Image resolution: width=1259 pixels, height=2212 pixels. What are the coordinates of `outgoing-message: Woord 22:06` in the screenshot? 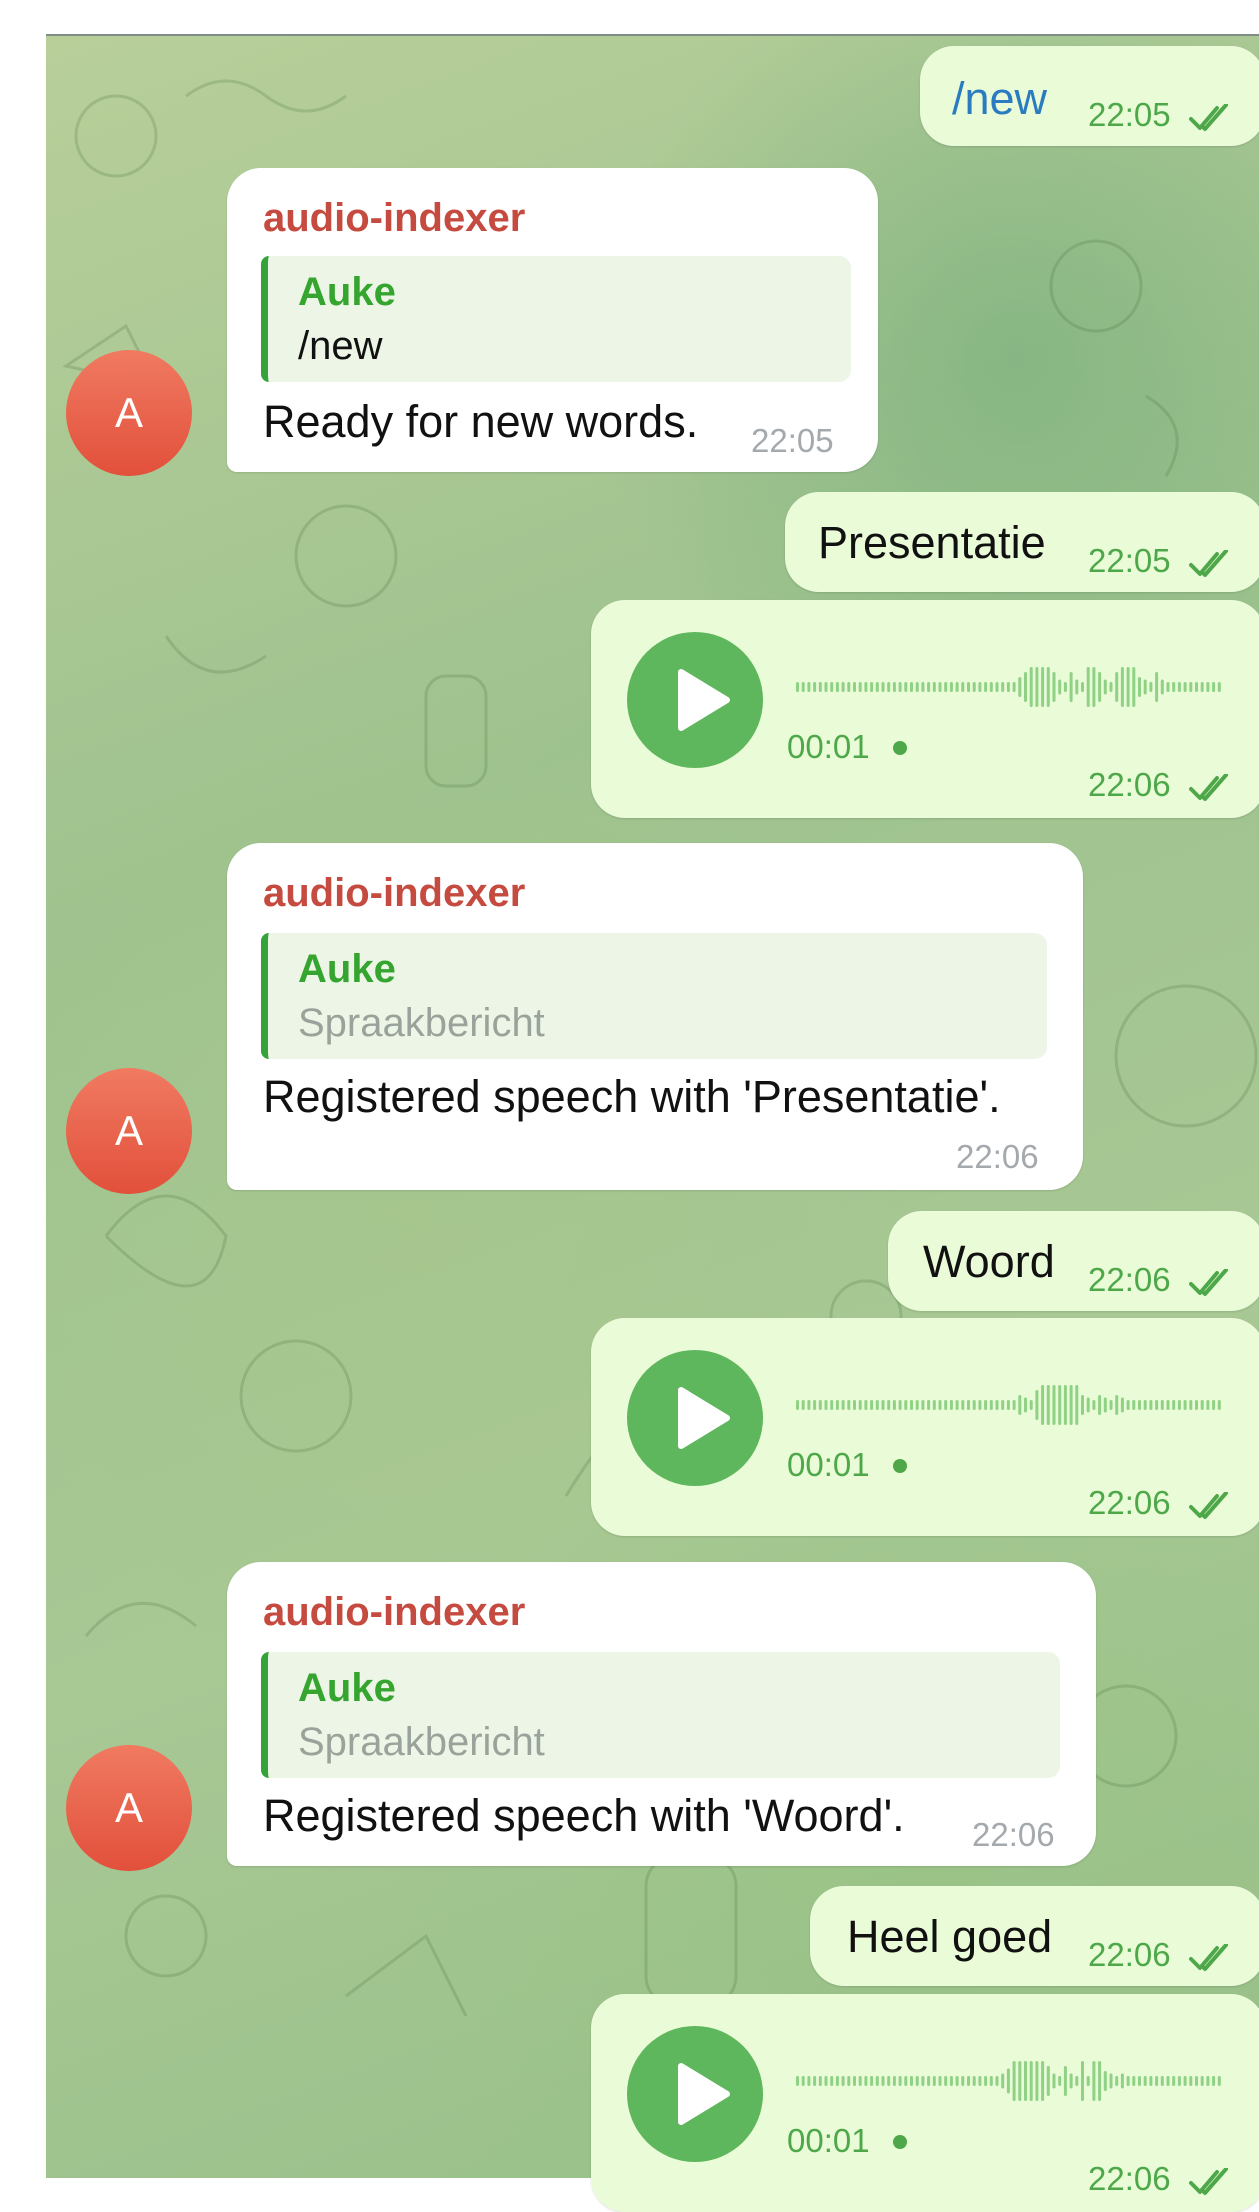 It's located at (1073, 1261).